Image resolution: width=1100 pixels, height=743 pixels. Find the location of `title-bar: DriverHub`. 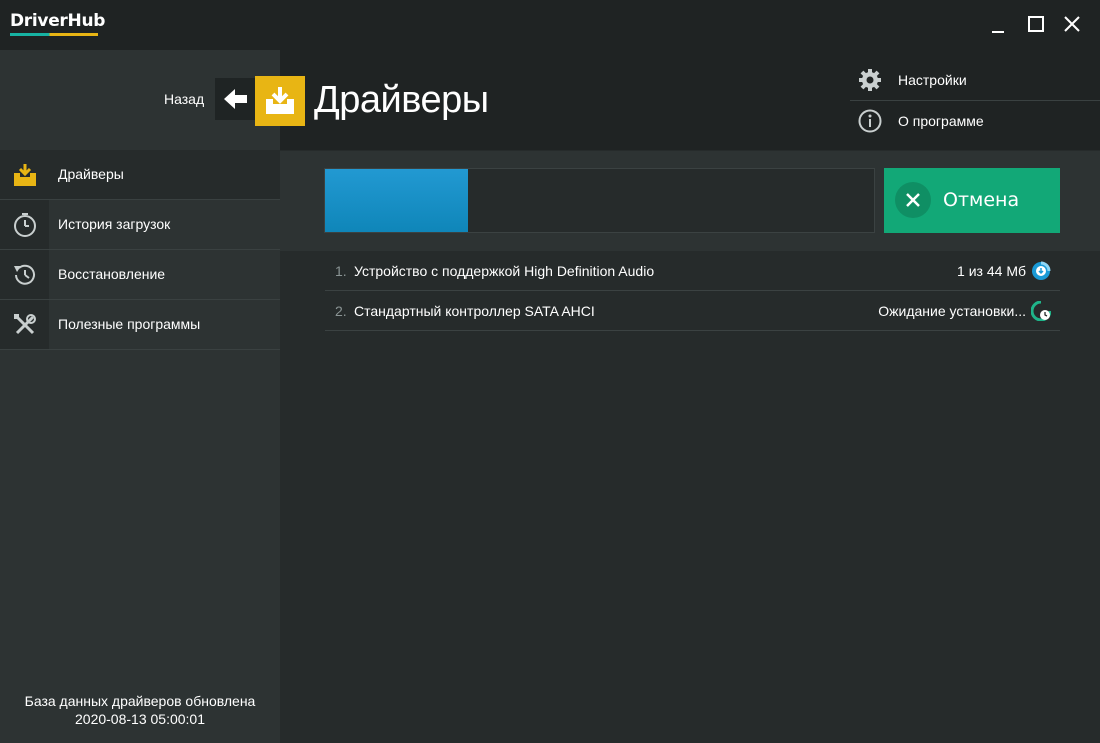

title-bar: DriverHub is located at coordinates (550, 25).